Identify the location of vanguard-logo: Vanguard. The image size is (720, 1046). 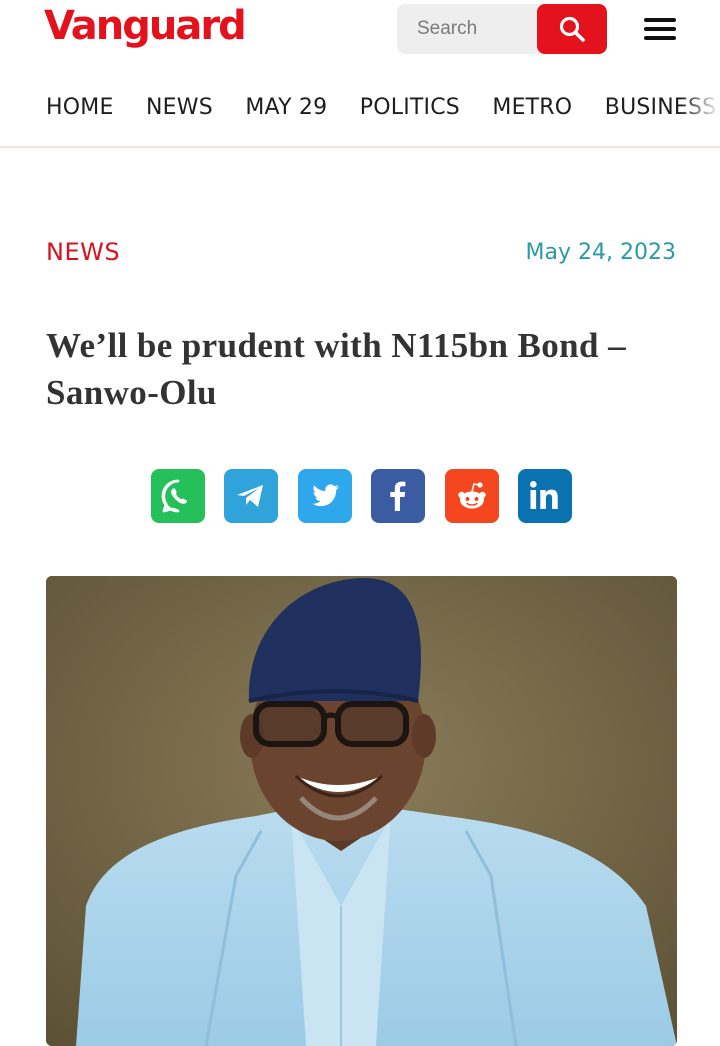
(145, 26).